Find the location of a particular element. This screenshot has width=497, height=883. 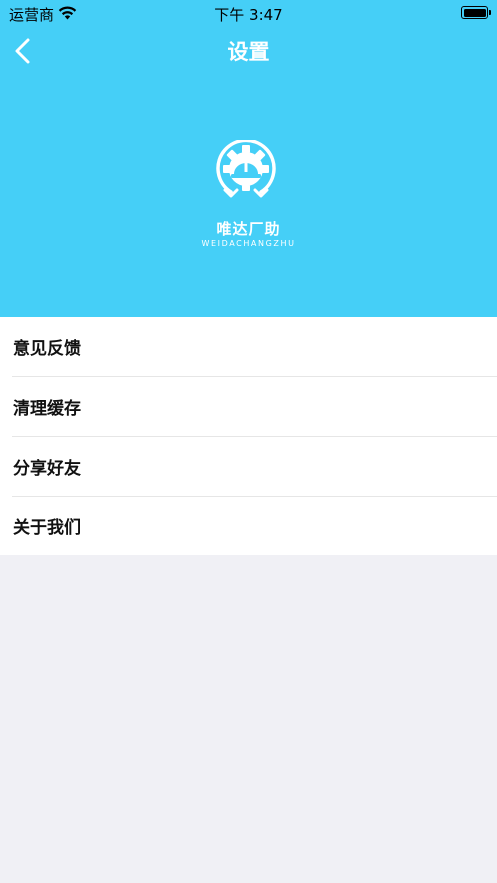

menu-item-label: 清理缓存 is located at coordinates (47, 409).